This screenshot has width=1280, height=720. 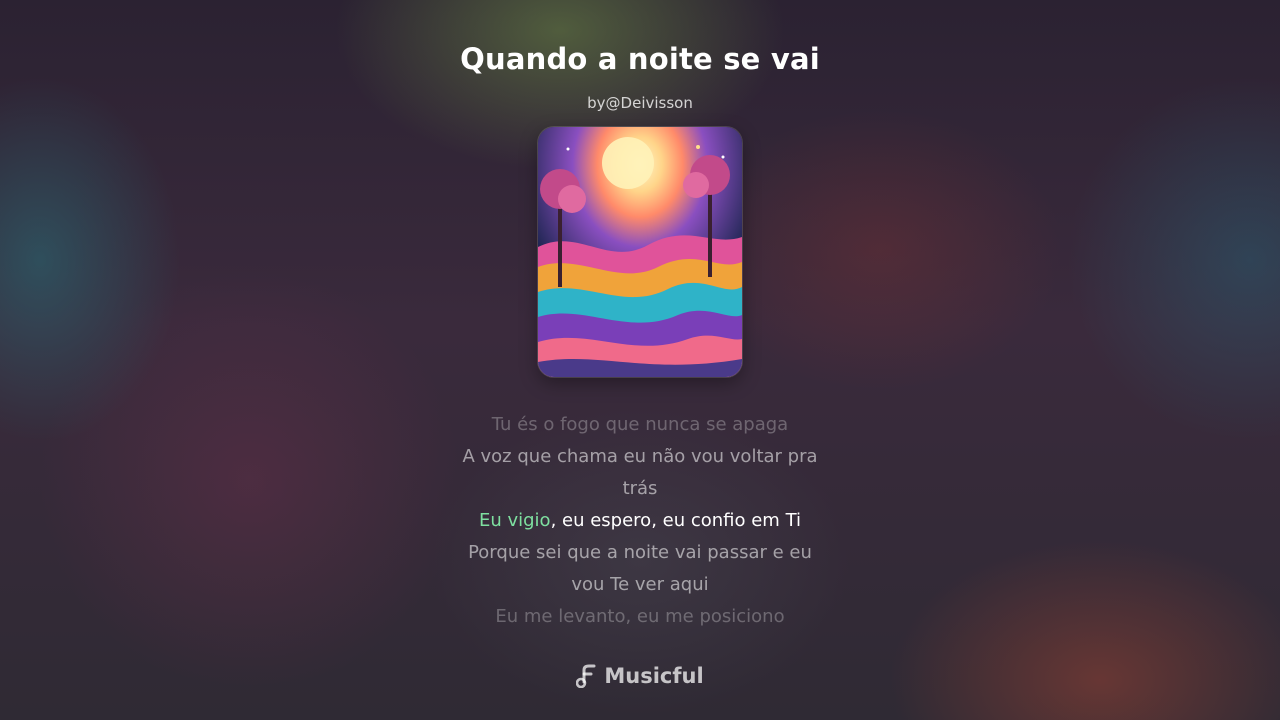 I want to click on brand-logo: Musicful, so click(x=640, y=676).